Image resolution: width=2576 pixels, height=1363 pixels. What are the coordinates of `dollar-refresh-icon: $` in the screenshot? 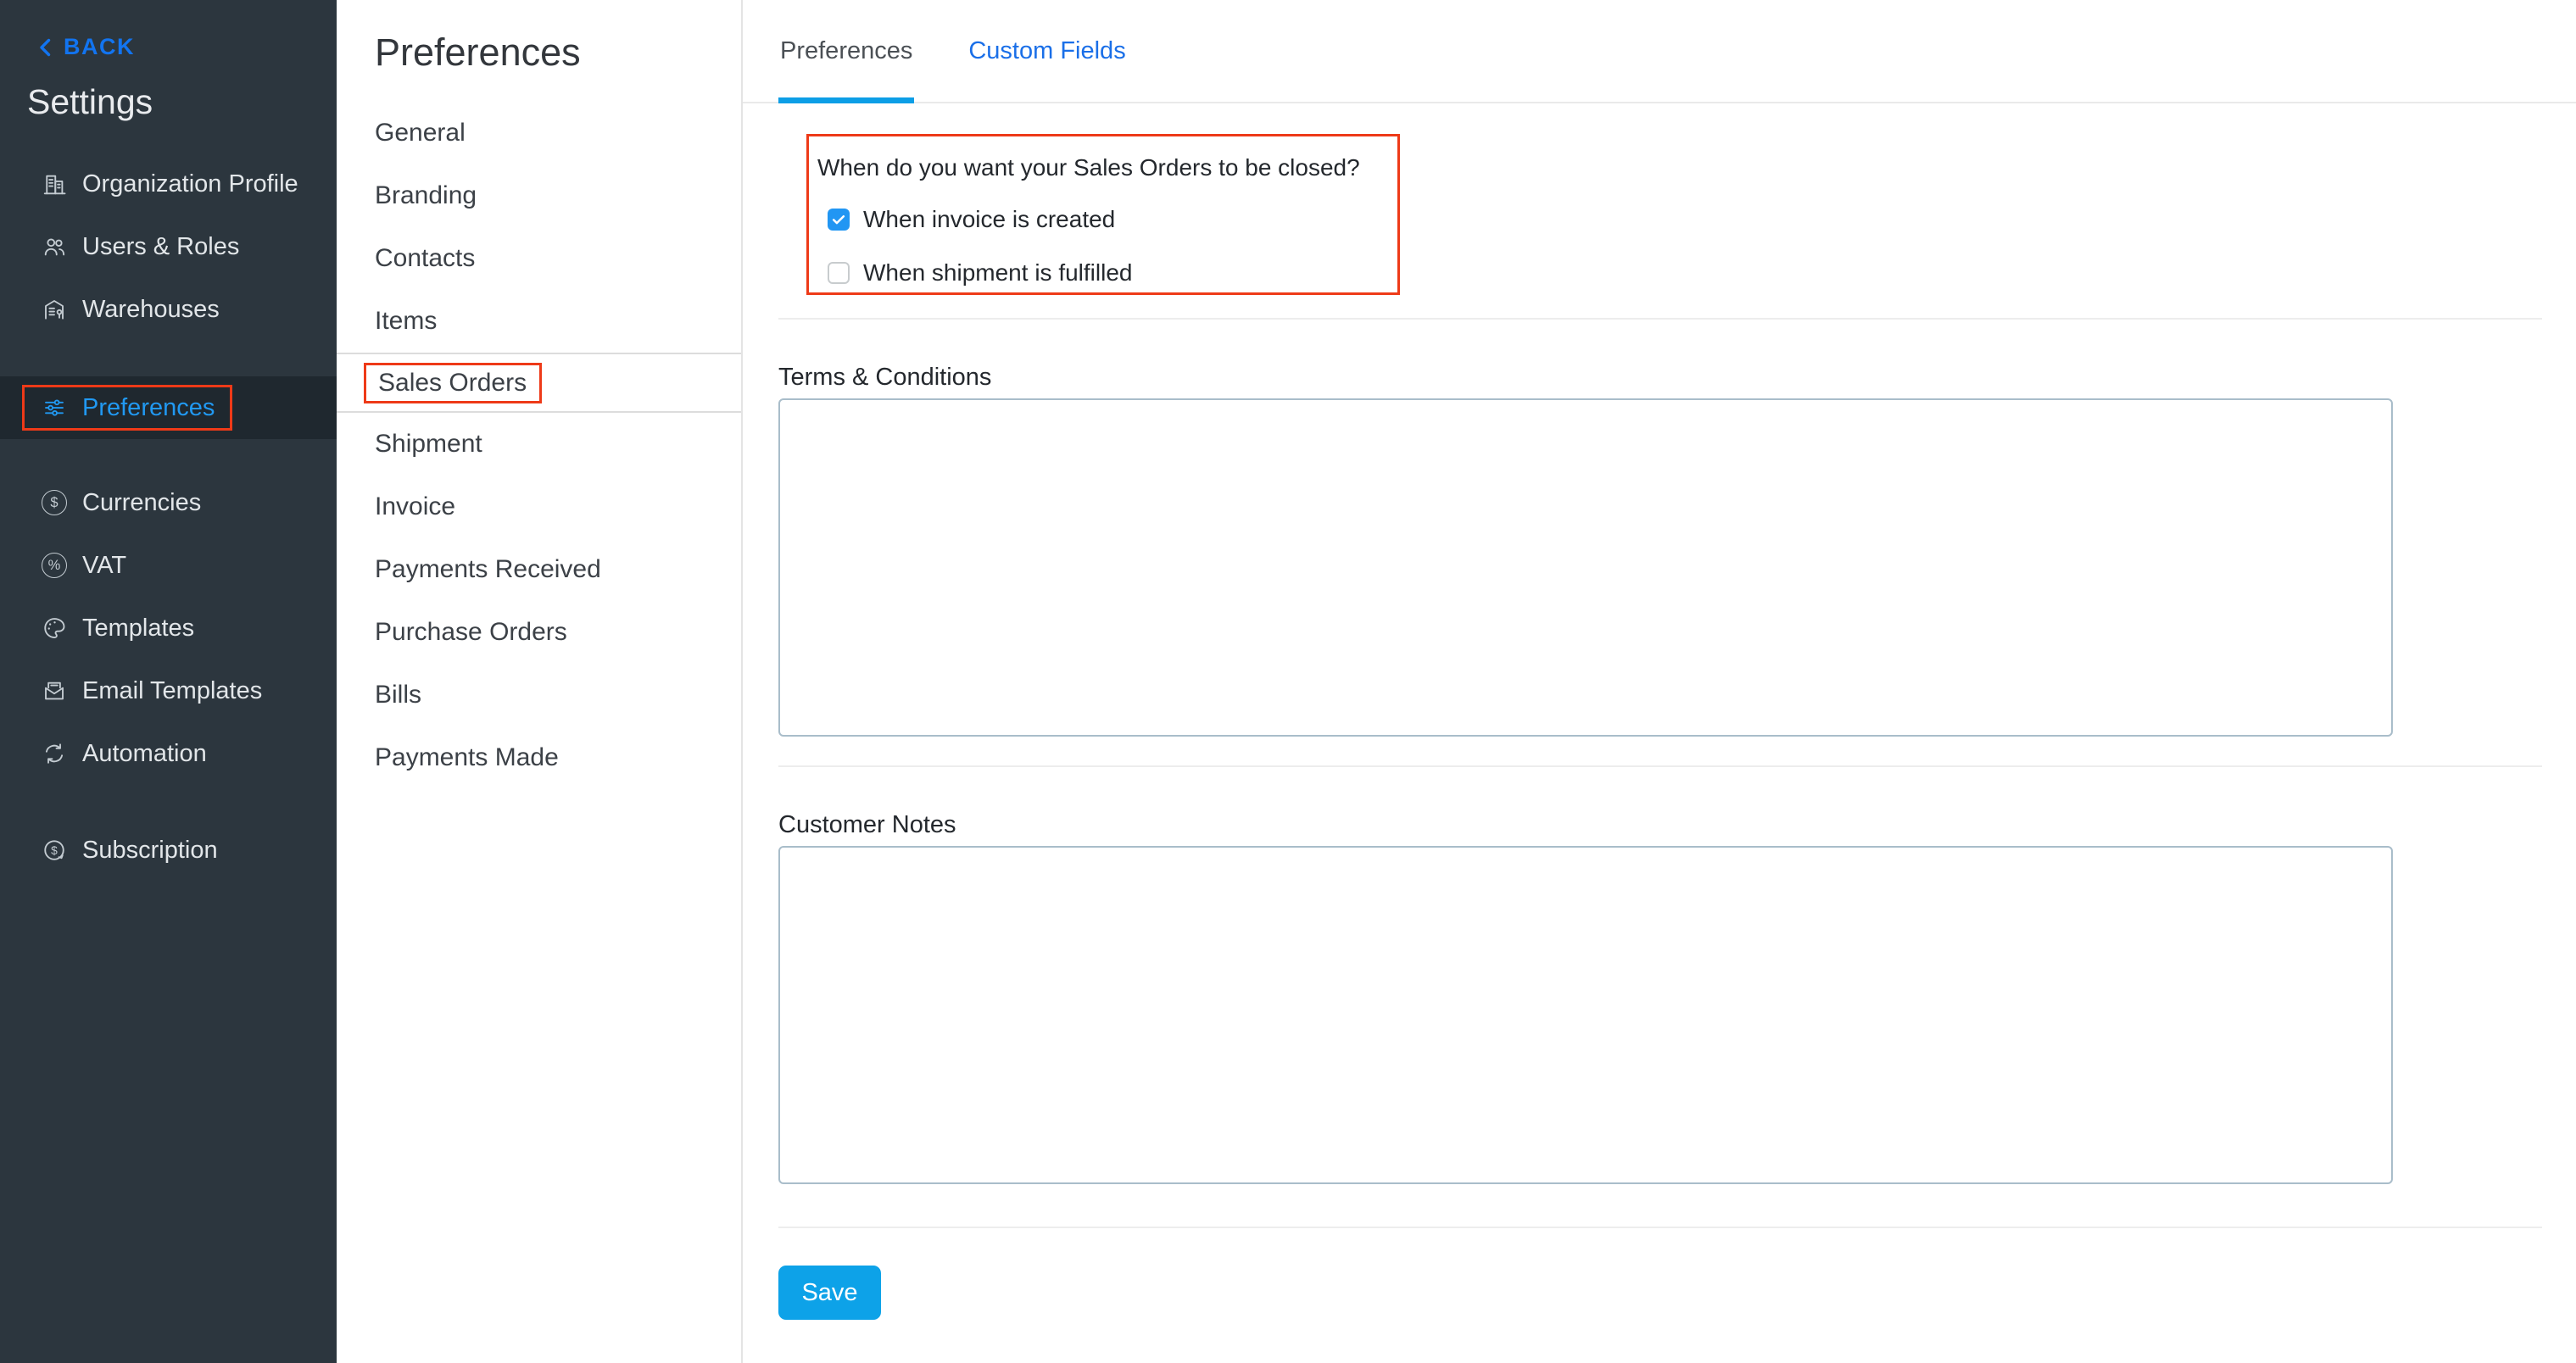 It's located at (54, 850).